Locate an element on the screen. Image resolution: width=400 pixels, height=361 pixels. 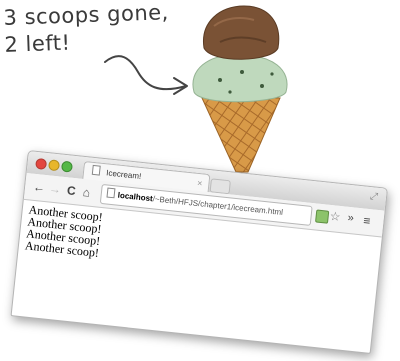
more-chevron-icon: » is located at coordinates (350, 218).